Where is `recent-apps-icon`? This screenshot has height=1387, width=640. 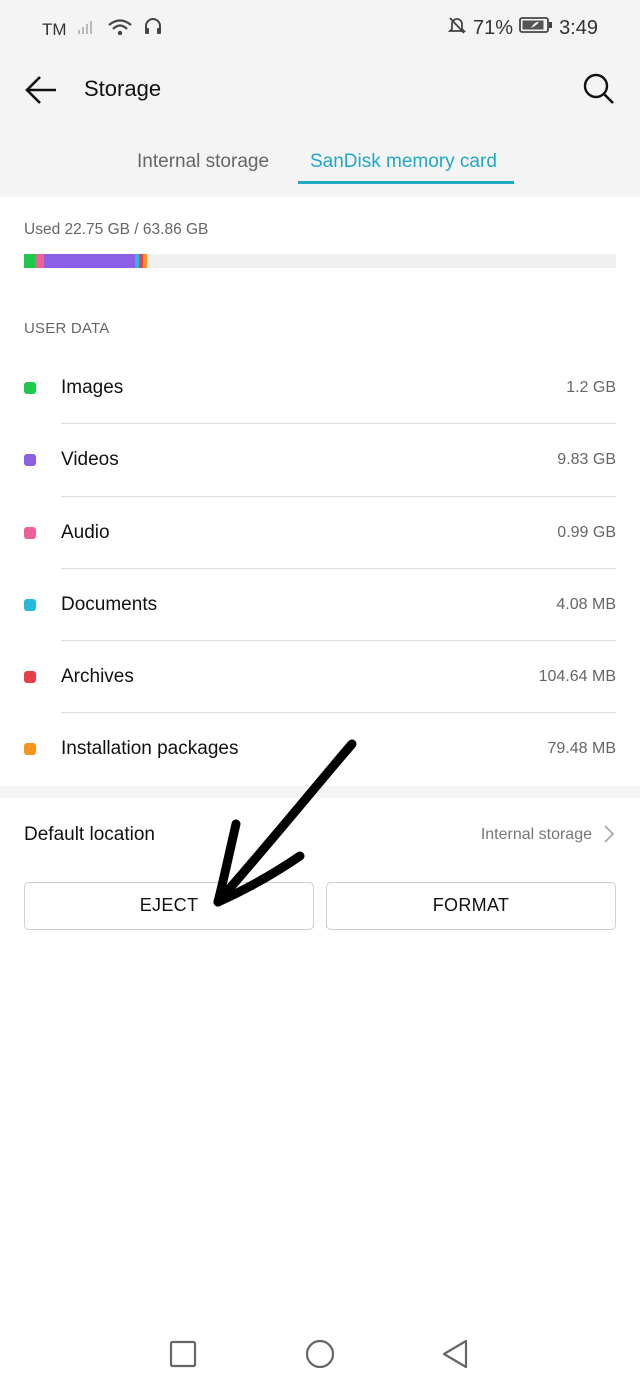 recent-apps-icon is located at coordinates (183, 1354).